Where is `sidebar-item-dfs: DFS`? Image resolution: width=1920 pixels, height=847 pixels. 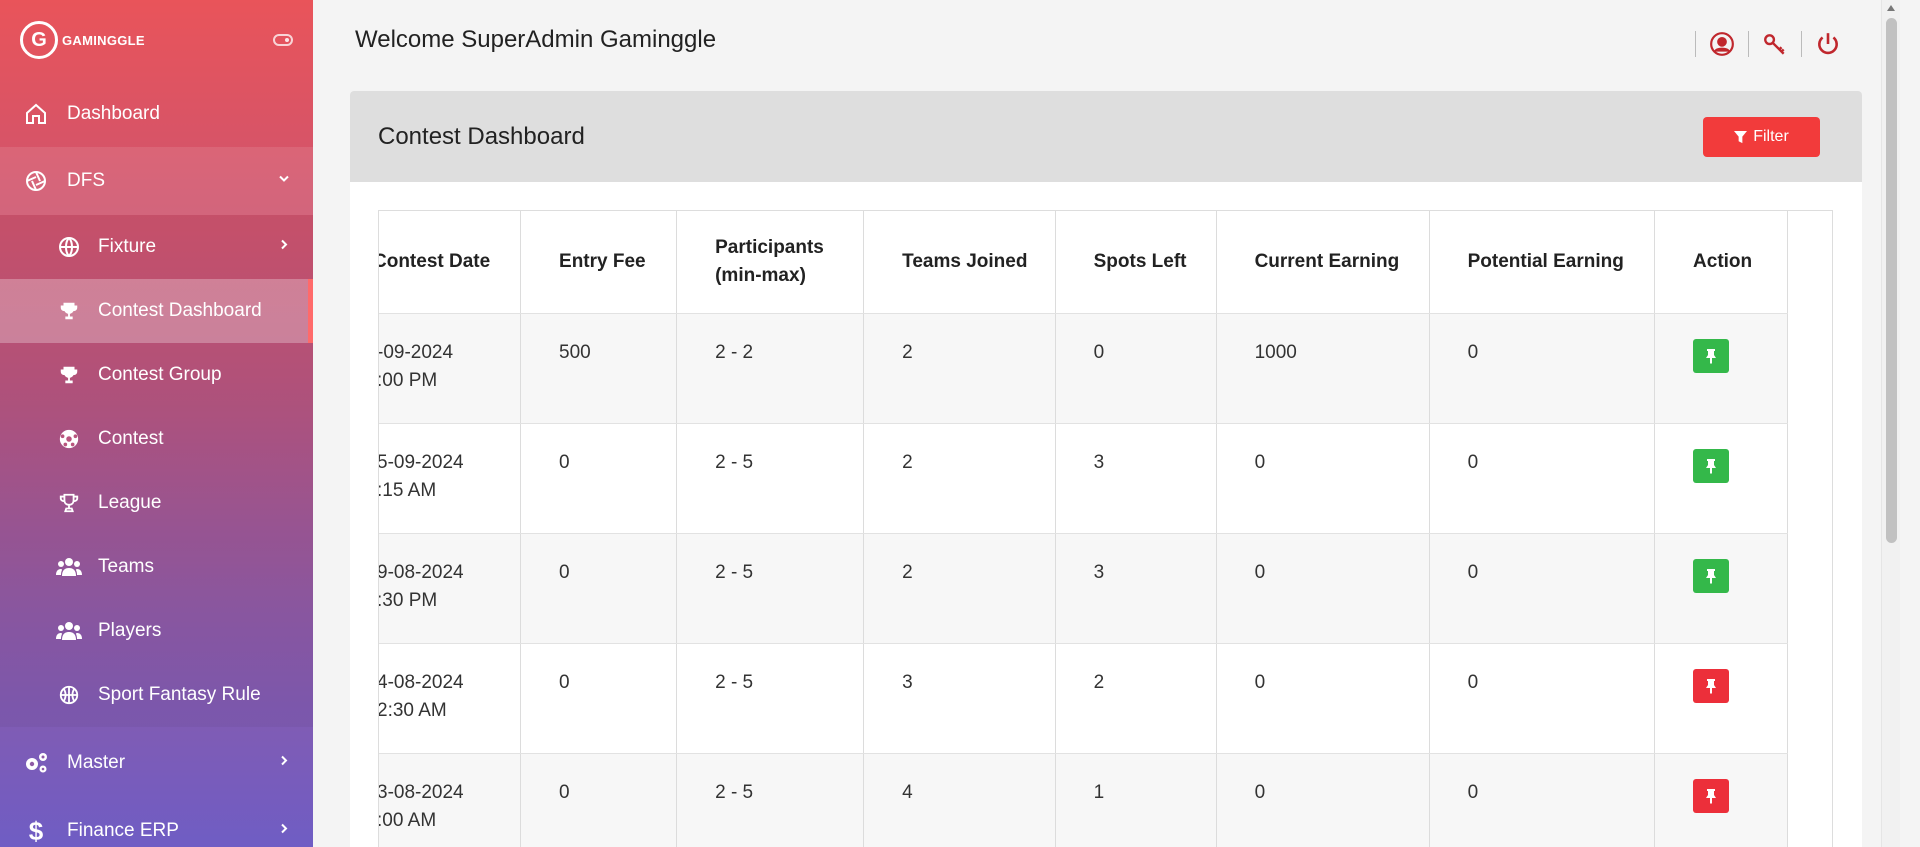 sidebar-item-dfs: DFS is located at coordinates (156, 181).